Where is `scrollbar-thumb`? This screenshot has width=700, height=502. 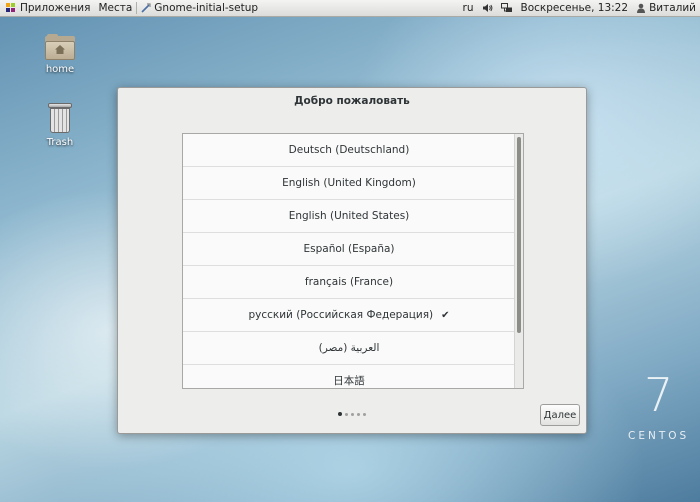
scrollbar-thumb is located at coordinates (519, 235).